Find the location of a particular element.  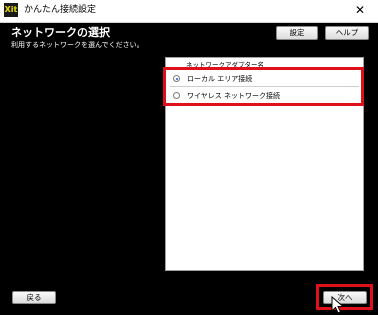

back-button: 戻る is located at coordinates (34, 297).